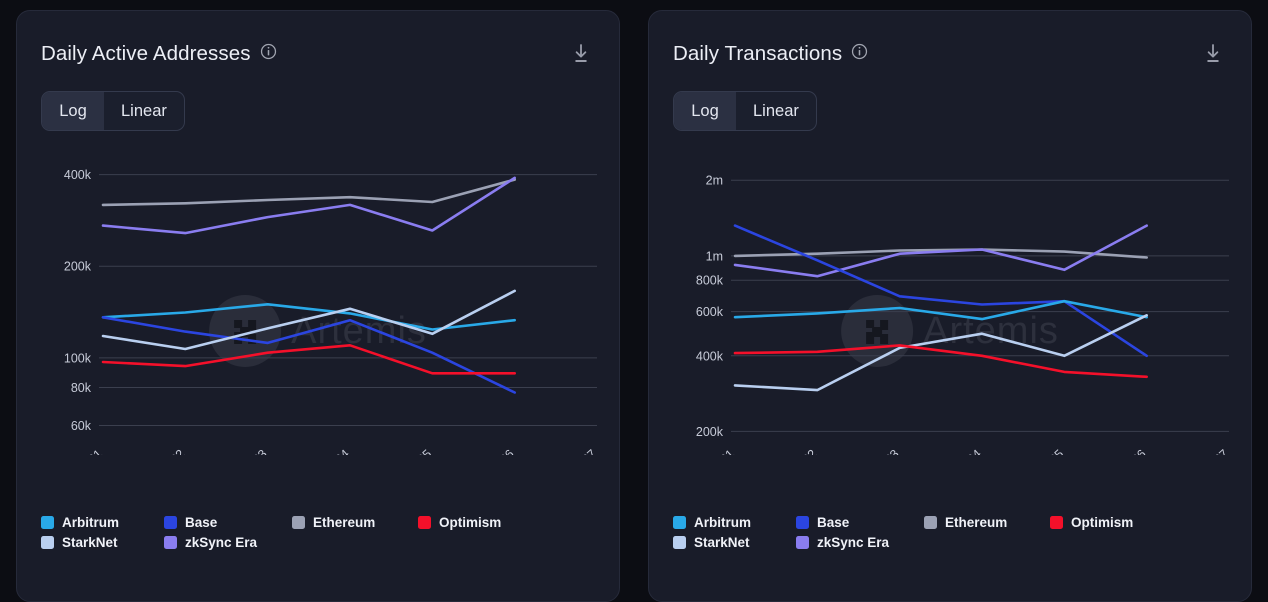 The image size is (1268, 602). What do you see at coordinates (758, 53) in the screenshot?
I see `page-title: Daily Transactions` at bounding box center [758, 53].